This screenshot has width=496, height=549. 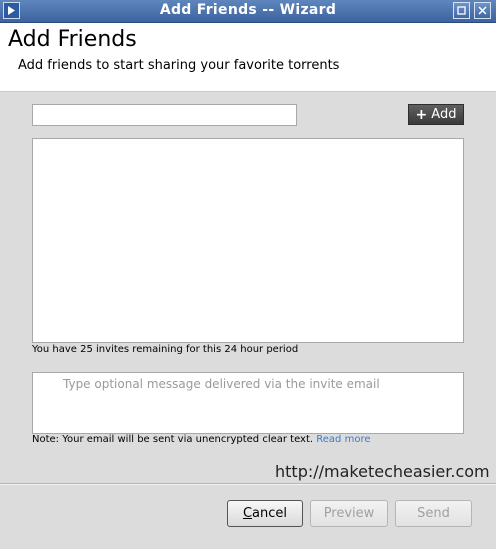 What do you see at coordinates (248, 484) in the screenshot?
I see `footer-divider` at bounding box center [248, 484].